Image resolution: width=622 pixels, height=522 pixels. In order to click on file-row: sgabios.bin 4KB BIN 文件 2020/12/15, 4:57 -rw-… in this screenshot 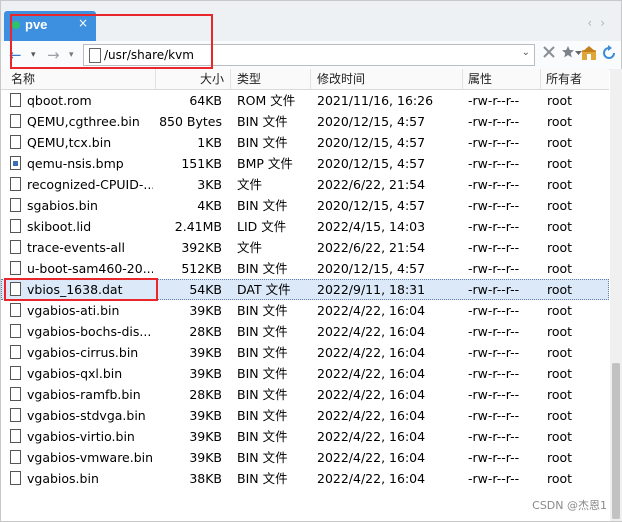, I will do `click(305, 205)`.